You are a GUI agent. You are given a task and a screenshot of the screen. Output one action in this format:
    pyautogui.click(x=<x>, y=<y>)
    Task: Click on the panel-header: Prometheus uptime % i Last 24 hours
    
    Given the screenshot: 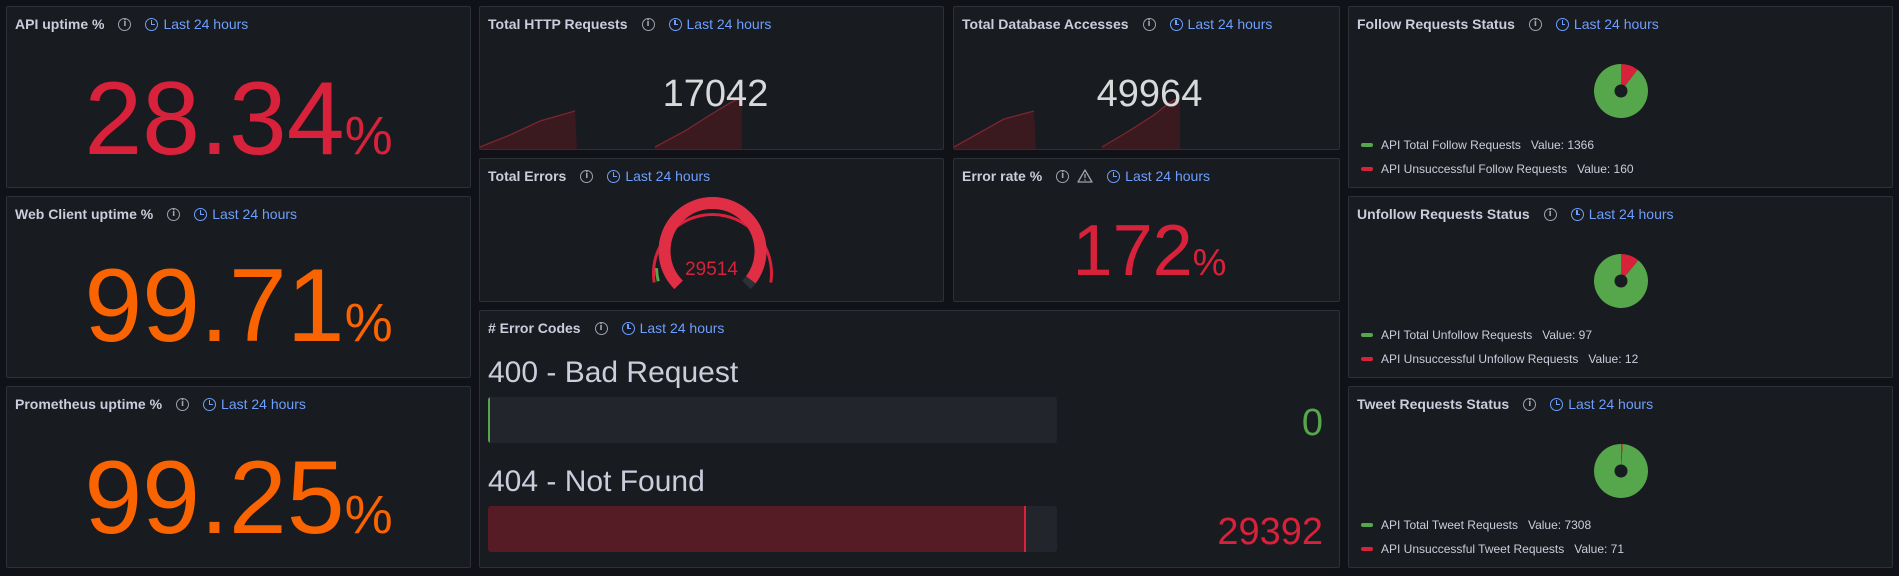 What is the action you would take?
    pyautogui.click(x=160, y=404)
    